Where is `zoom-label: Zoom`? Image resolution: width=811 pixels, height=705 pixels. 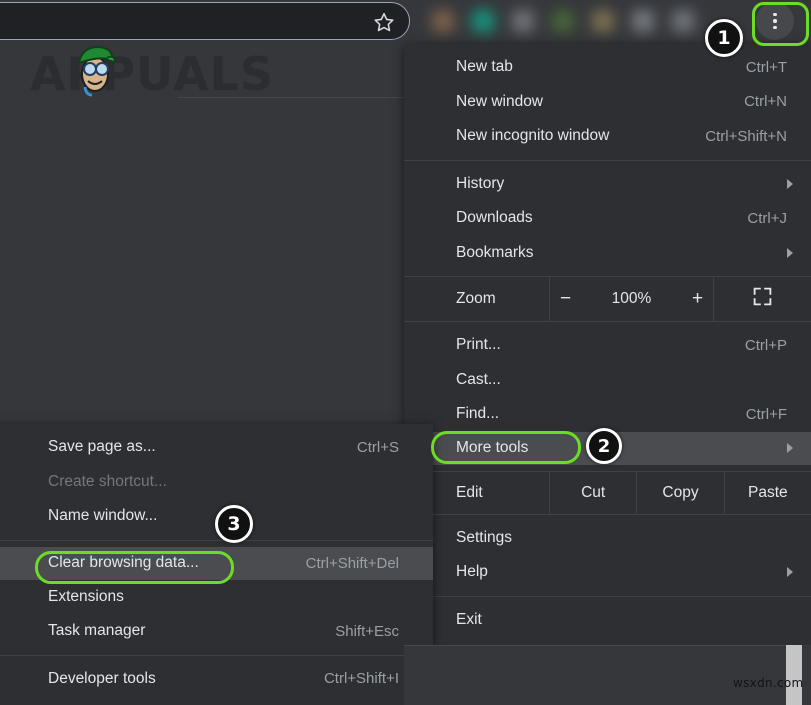 zoom-label: Zoom is located at coordinates (476, 298).